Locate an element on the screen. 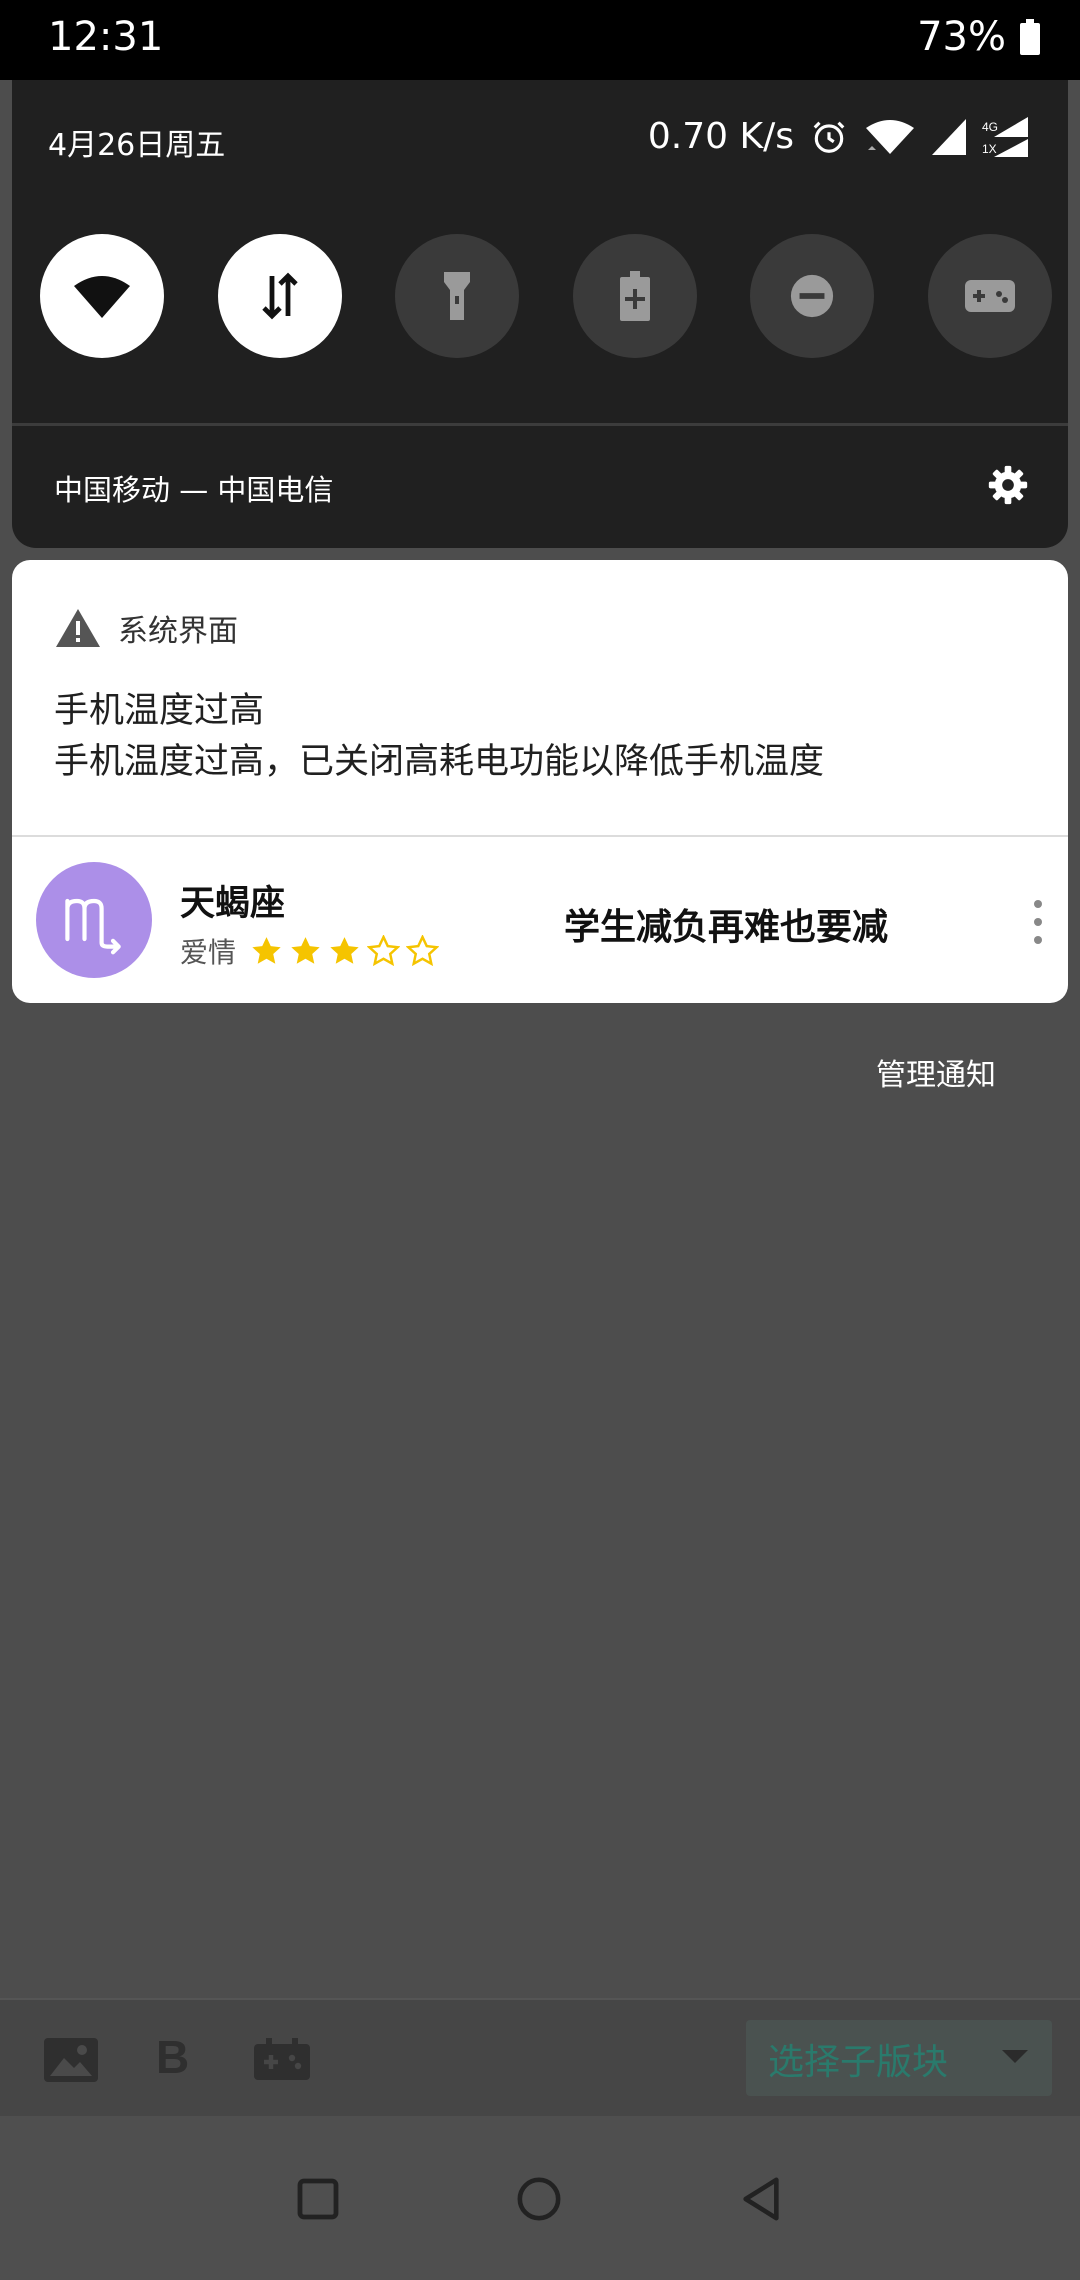 Image resolution: width=1080 pixels, height=2280 pixels. qs-status-icons: 0.70 K/s 4G 1X is located at coordinates (838, 136).